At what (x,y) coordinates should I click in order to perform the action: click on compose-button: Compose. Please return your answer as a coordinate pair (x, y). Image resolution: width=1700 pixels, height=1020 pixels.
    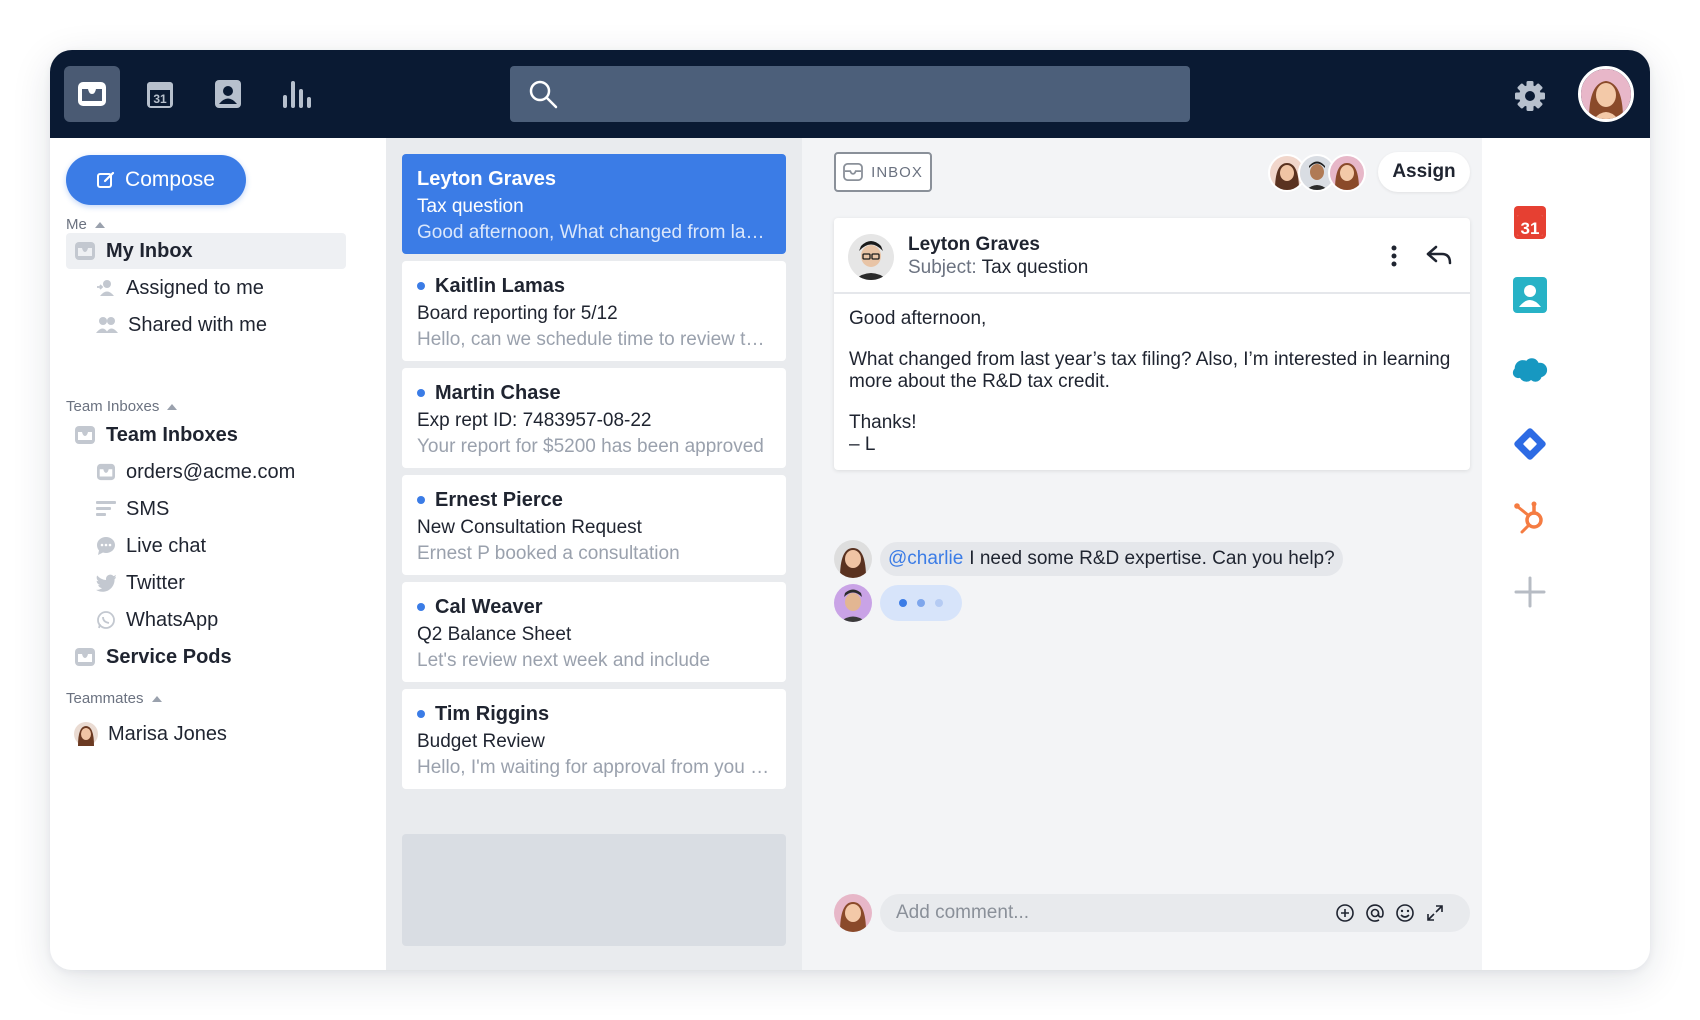
    Looking at the image, I should click on (156, 180).